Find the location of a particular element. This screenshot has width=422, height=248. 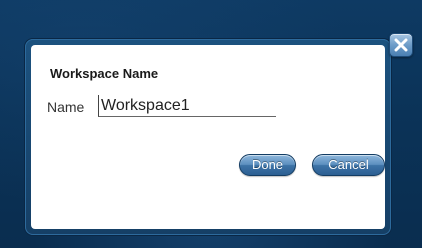

workspace-name-input is located at coordinates (187, 106).